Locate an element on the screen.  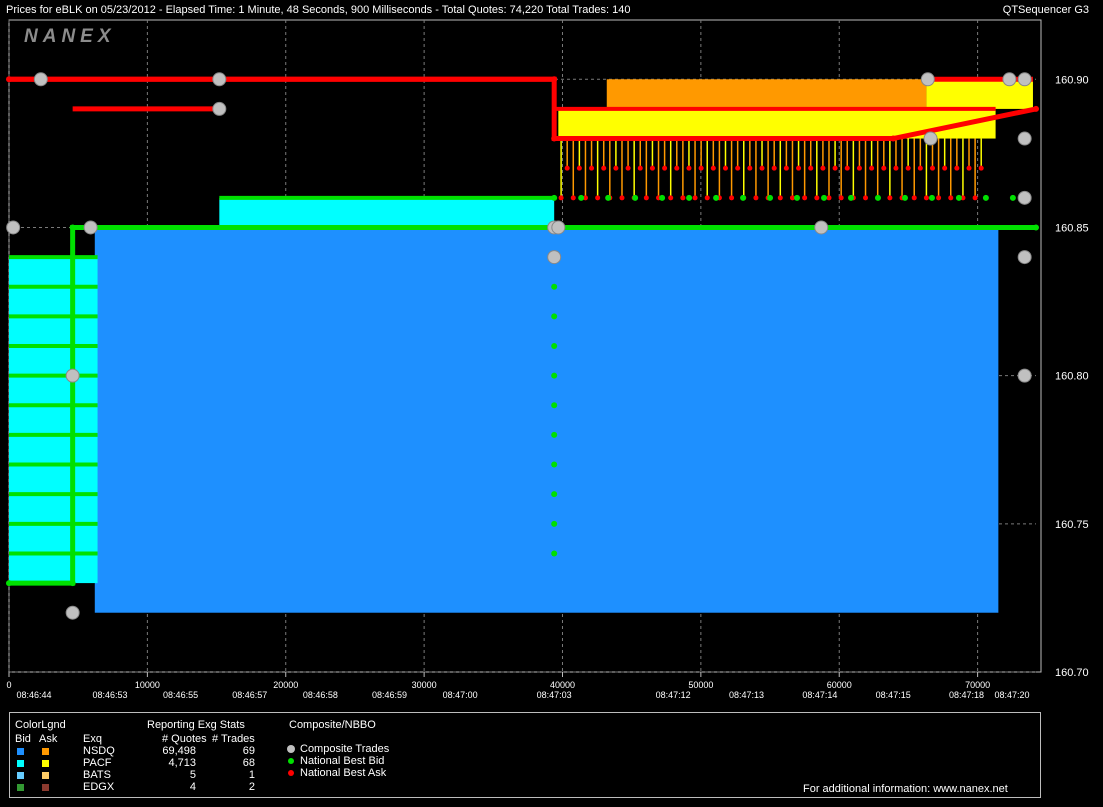
time-label: 08:47:14 is located at coordinates (819, 695).